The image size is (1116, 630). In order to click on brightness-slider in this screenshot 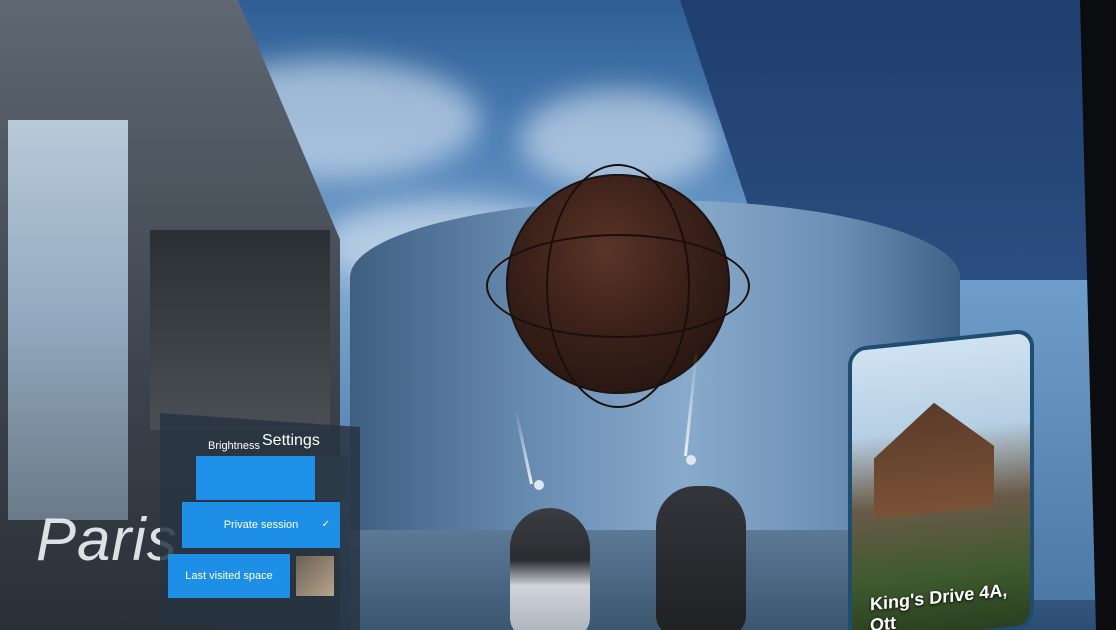, I will do `click(272, 478)`.